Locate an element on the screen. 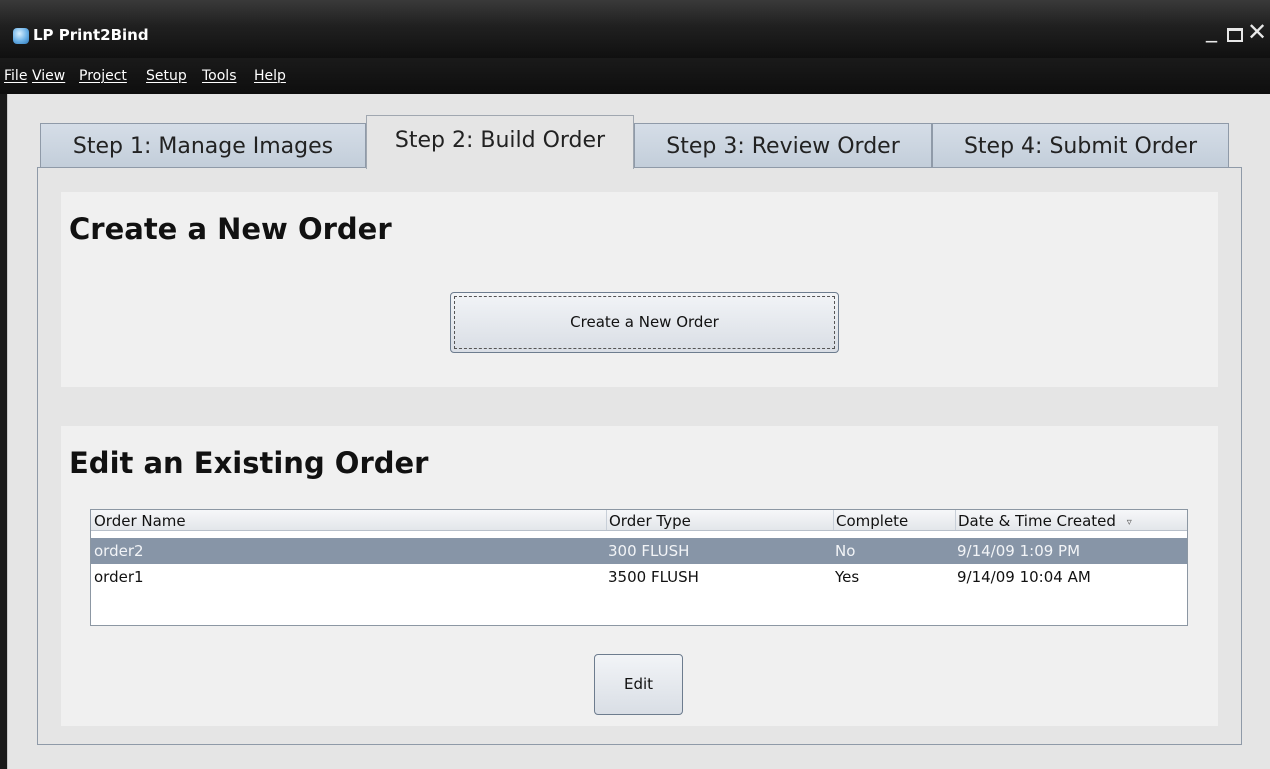 The height and width of the screenshot is (769, 1270). sort-descending-icon: ▿ is located at coordinates (1129, 522).